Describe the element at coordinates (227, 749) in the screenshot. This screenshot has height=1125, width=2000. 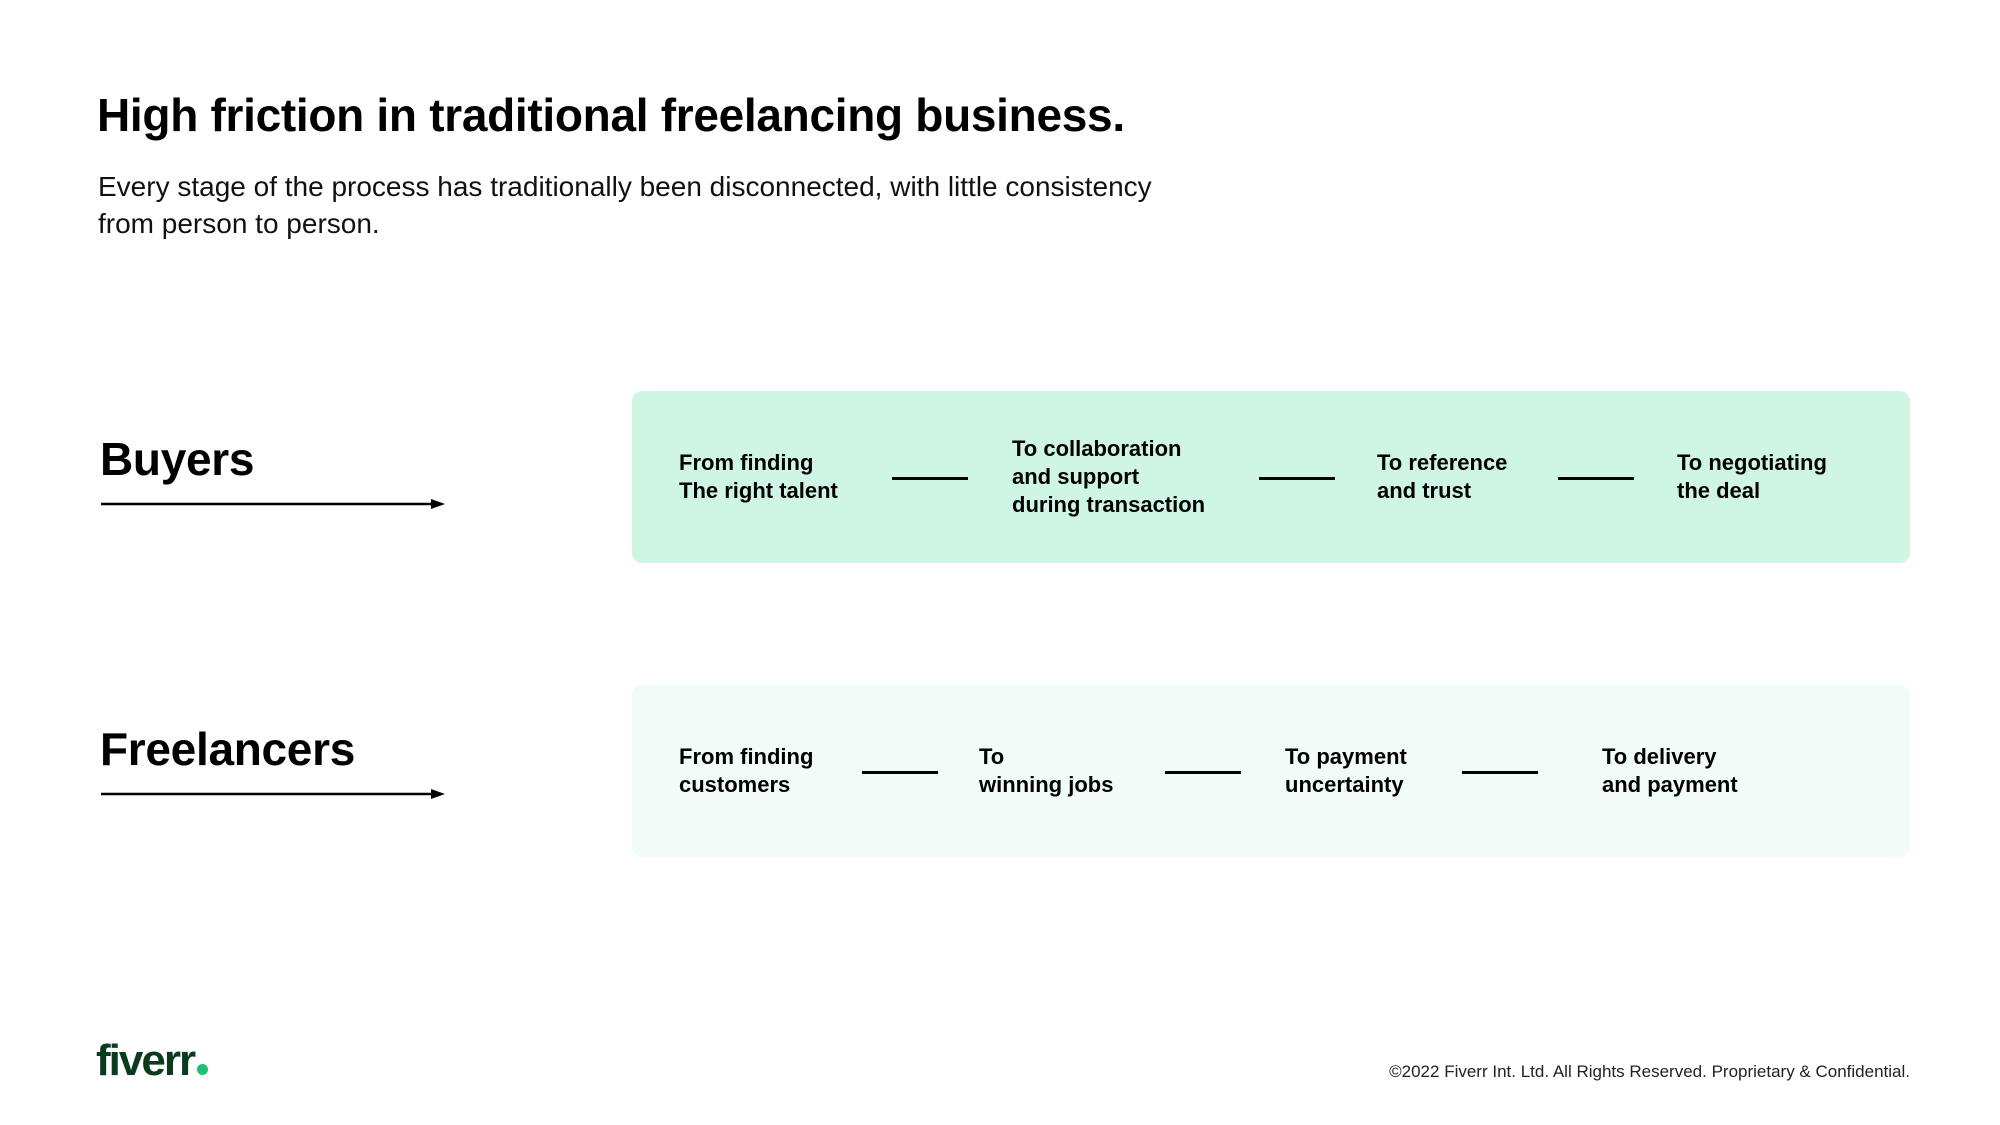
I see `freelancers-label: Freelancers` at that location.